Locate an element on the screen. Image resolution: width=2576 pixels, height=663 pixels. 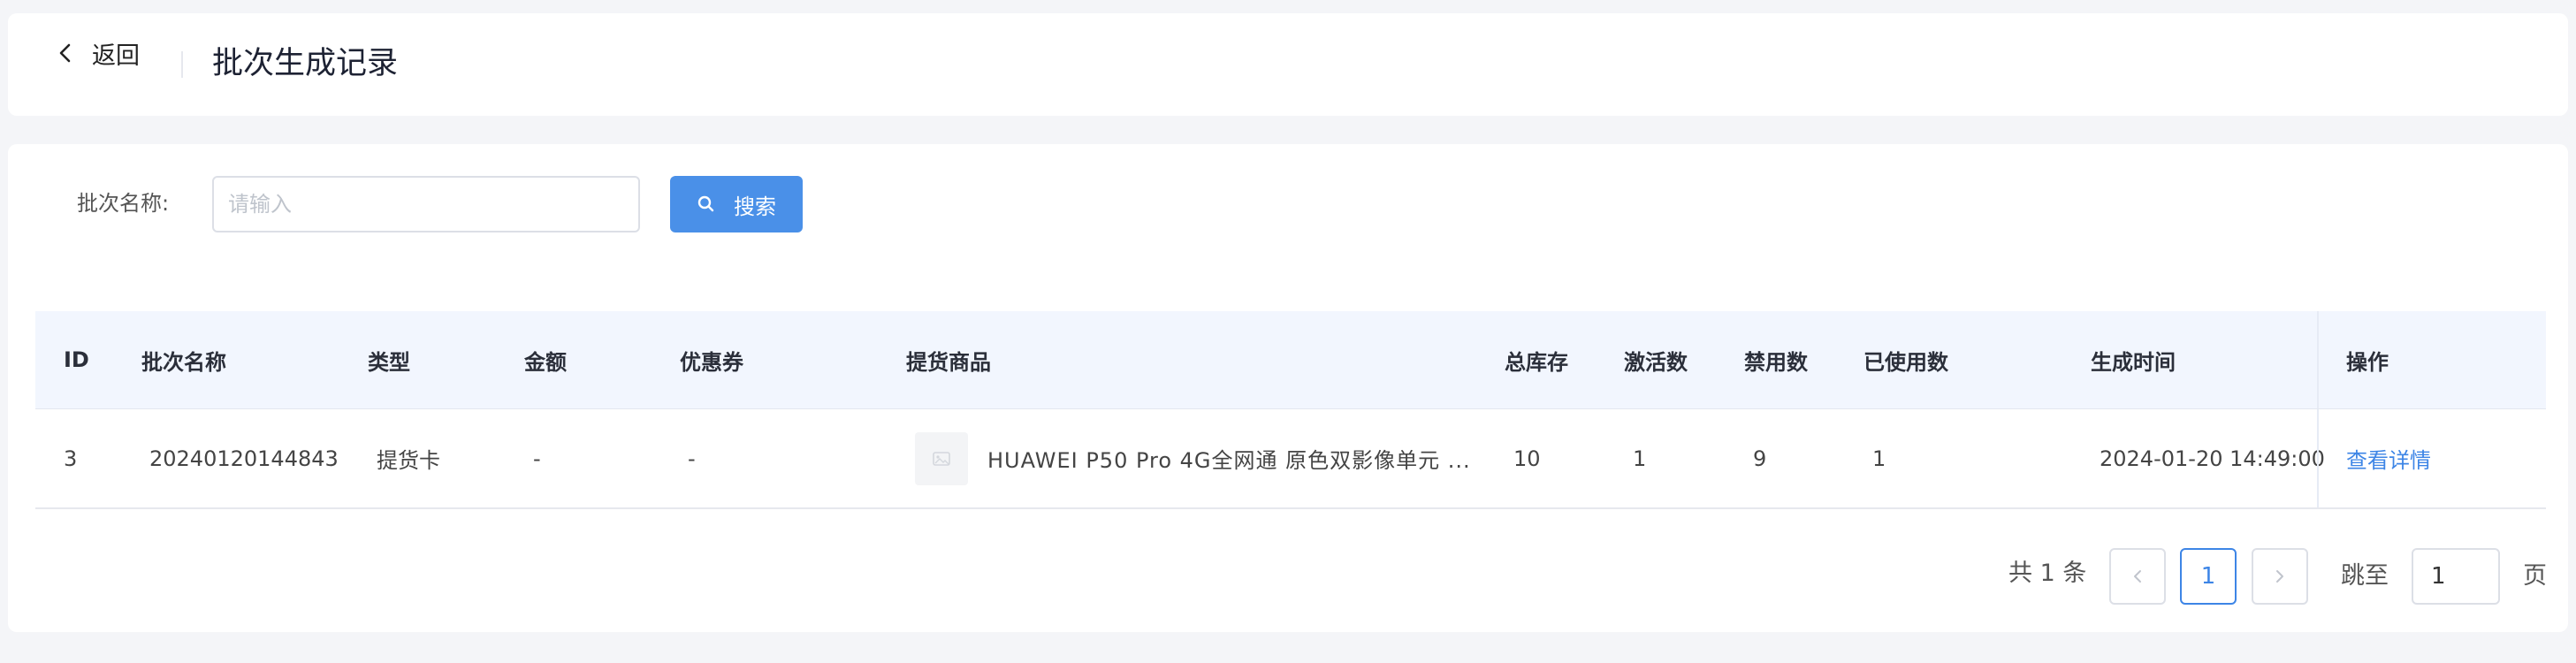
col-actions: 操作 is located at coordinates (2367, 362).